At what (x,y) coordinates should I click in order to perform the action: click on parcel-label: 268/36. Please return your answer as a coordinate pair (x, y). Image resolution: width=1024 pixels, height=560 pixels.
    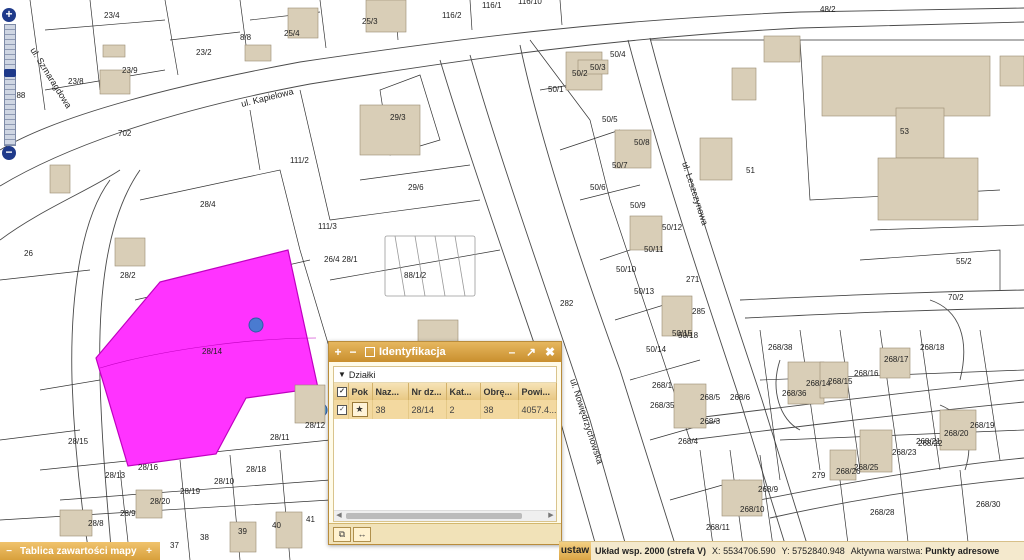
    Looking at the image, I should click on (794, 393).